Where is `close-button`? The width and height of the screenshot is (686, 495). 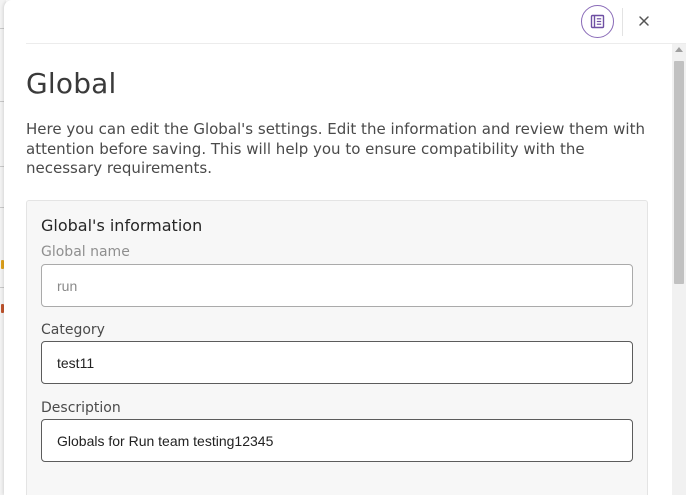
close-button is located at coordinates (644, 21).